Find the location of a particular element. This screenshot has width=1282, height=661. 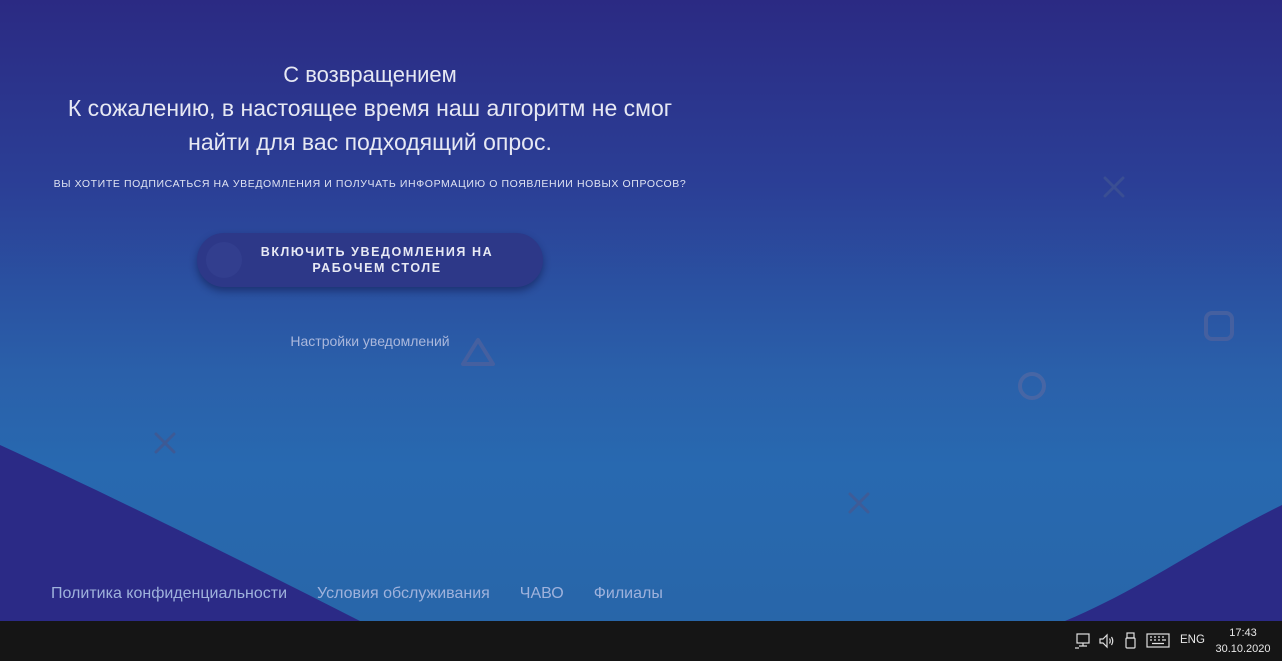

network-icon is located at coordinates (1083, 641).